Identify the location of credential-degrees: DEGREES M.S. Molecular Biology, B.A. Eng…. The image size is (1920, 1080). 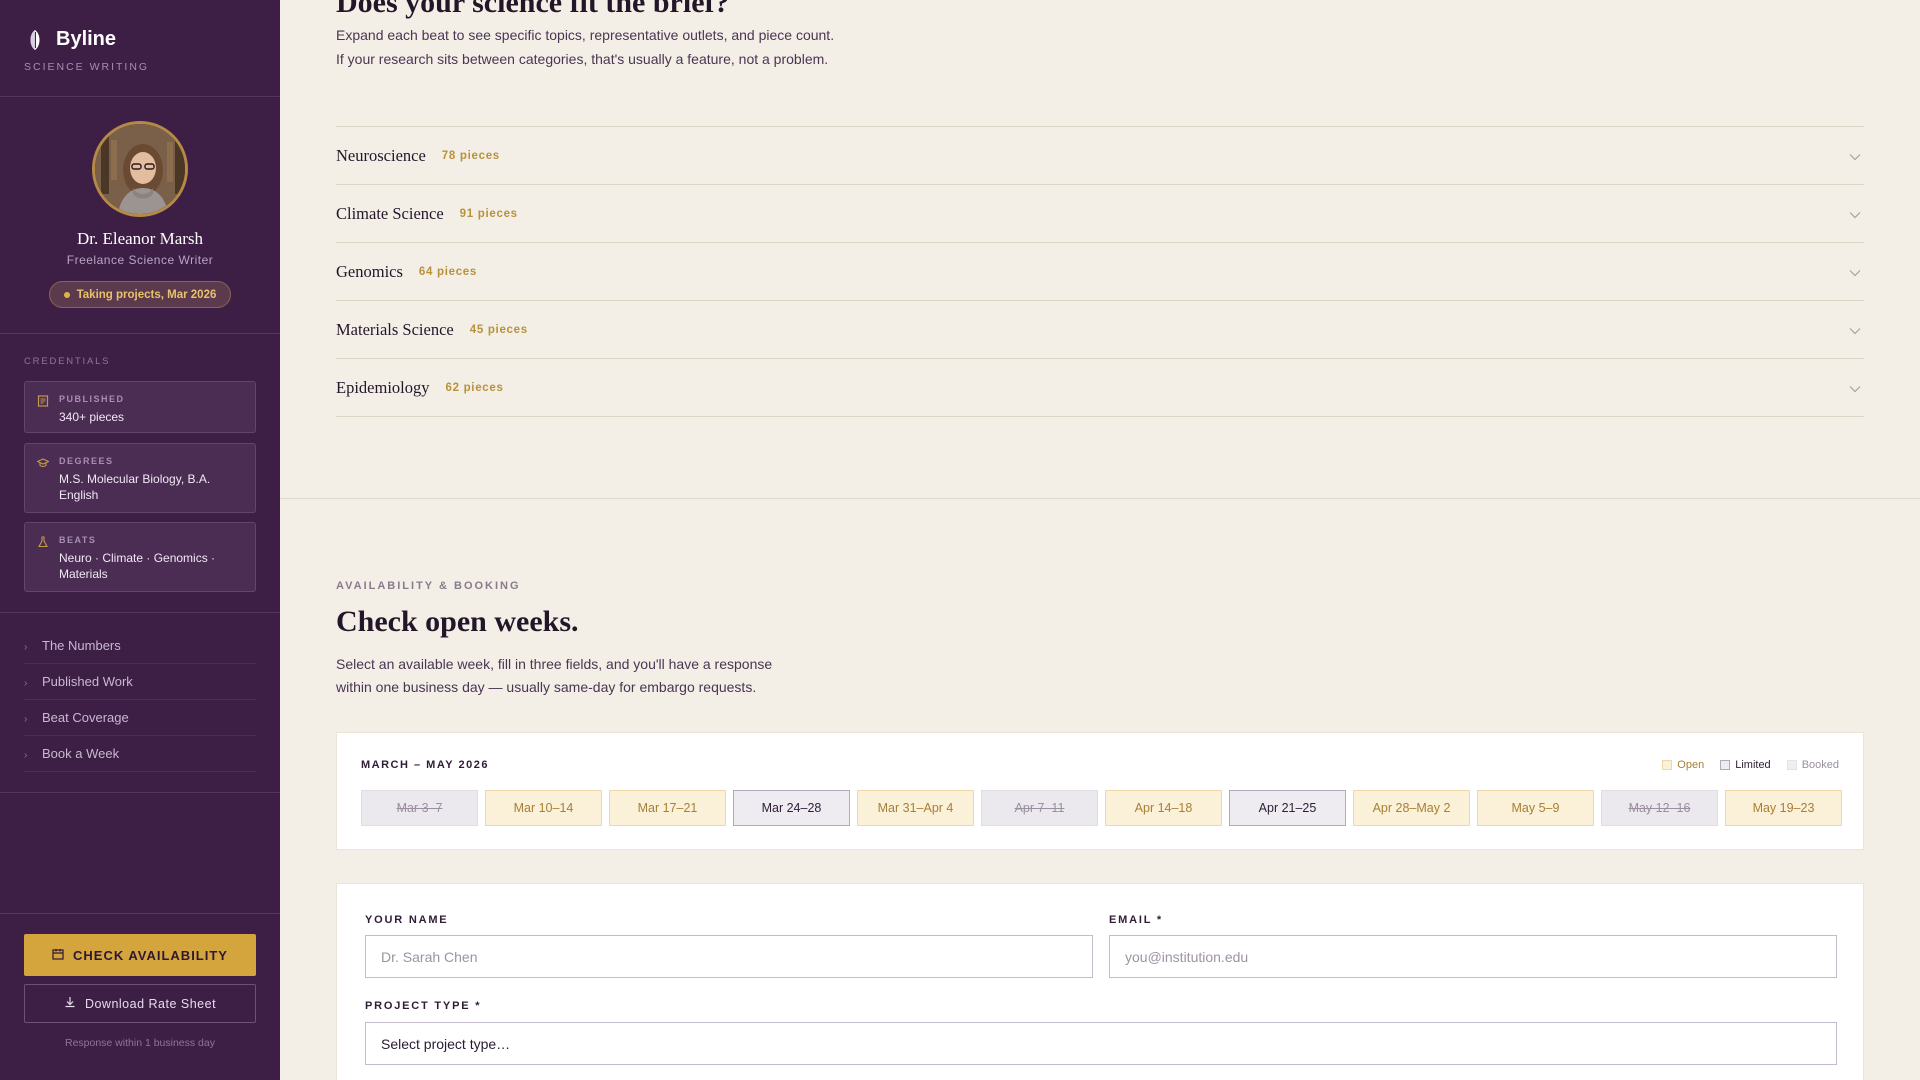
(140, 478).